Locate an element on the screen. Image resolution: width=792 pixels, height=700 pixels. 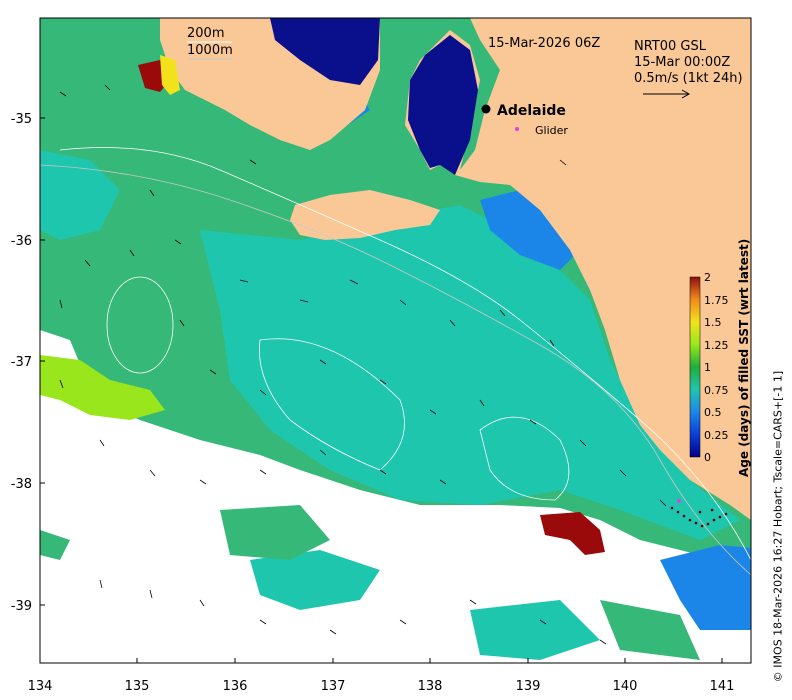
adelaide-marker is located at coordinates (486, 109).